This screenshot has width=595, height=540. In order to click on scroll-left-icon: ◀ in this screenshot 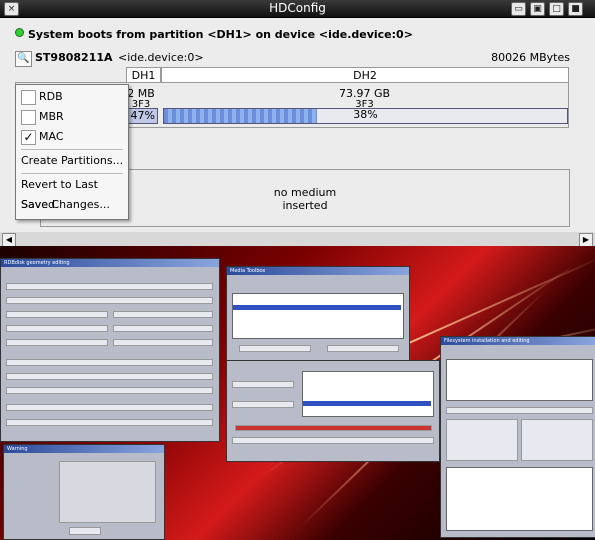, I will do `click(9, 240)`.